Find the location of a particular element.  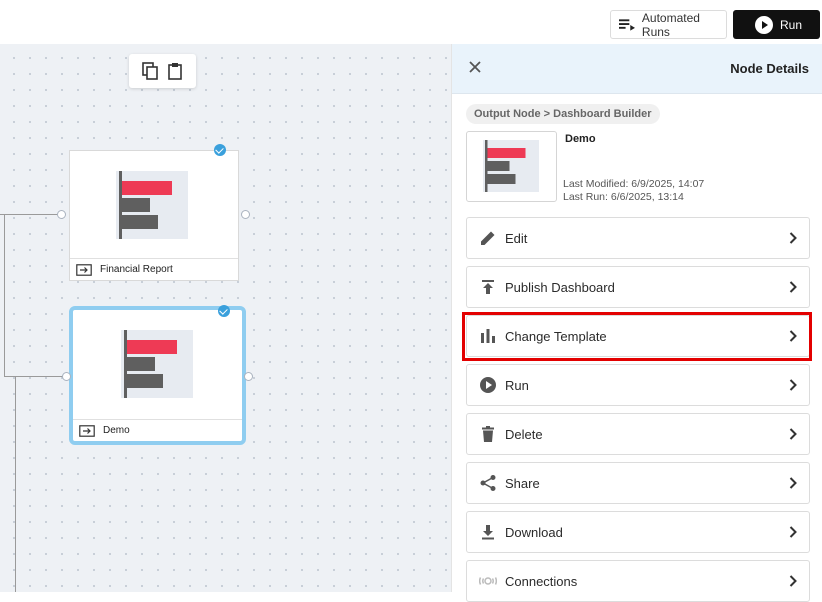

paste-icon is located at coordinates (175, 71).